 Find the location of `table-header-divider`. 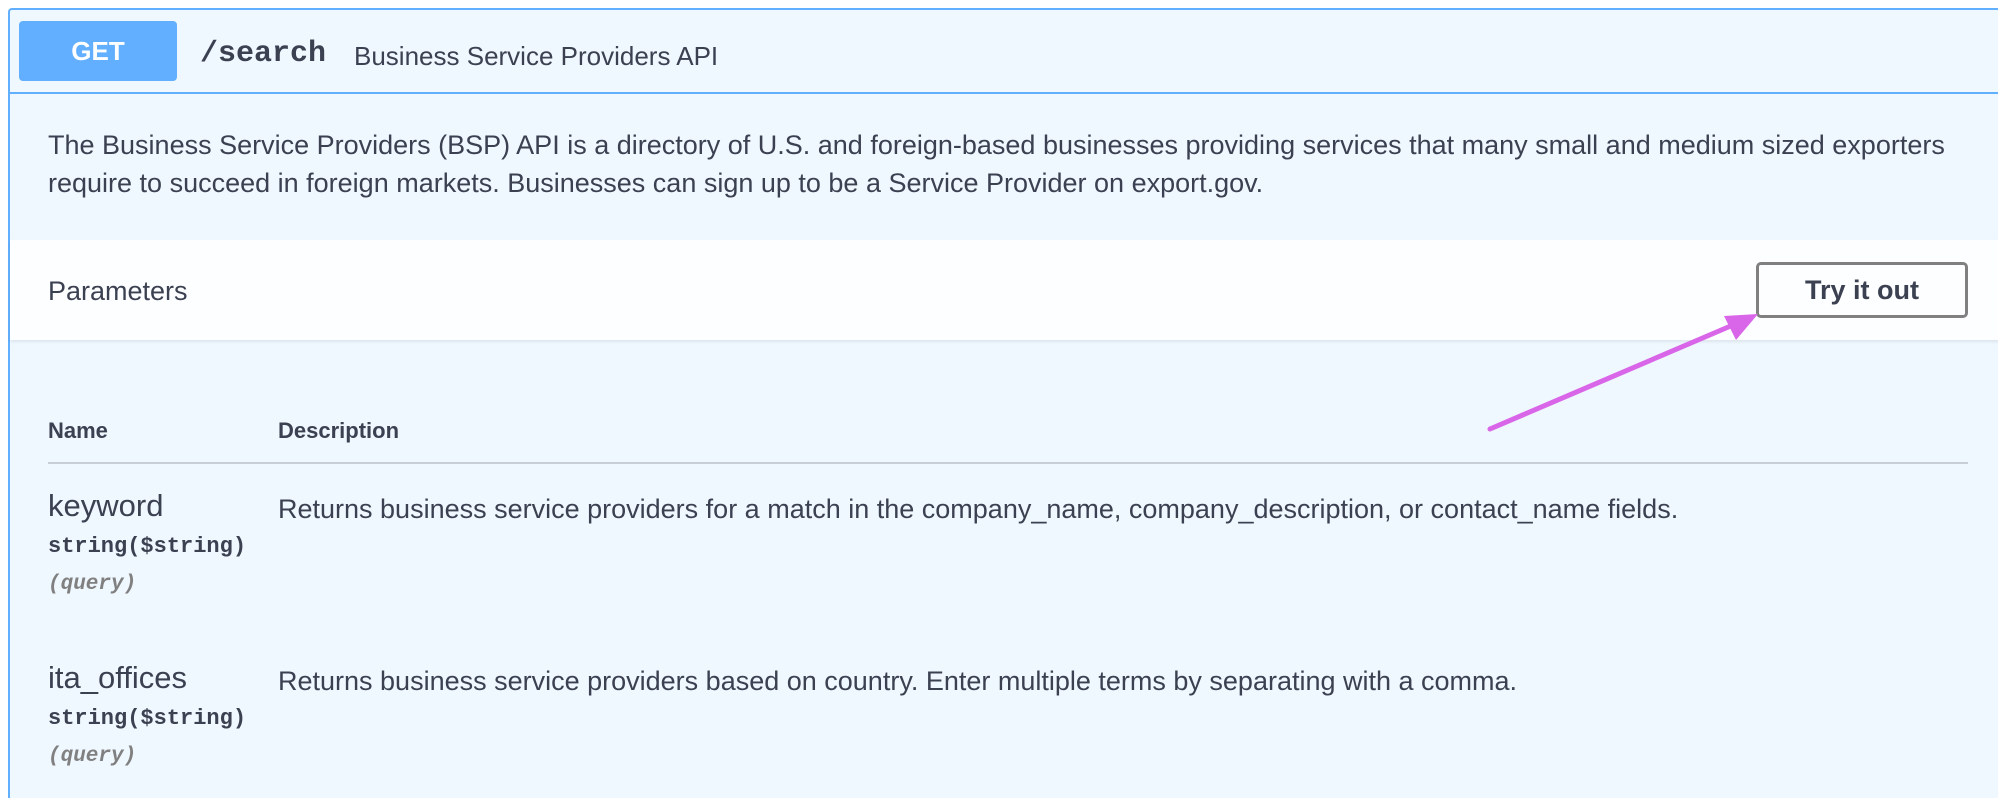

table-header-divider is located at coordinates (1008, 463).